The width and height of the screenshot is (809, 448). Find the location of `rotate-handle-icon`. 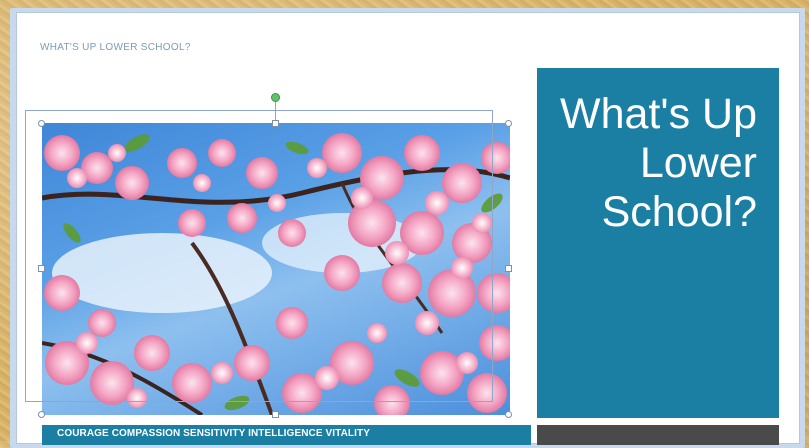

rotate-handle-icon is located at coordinates (275, 97).